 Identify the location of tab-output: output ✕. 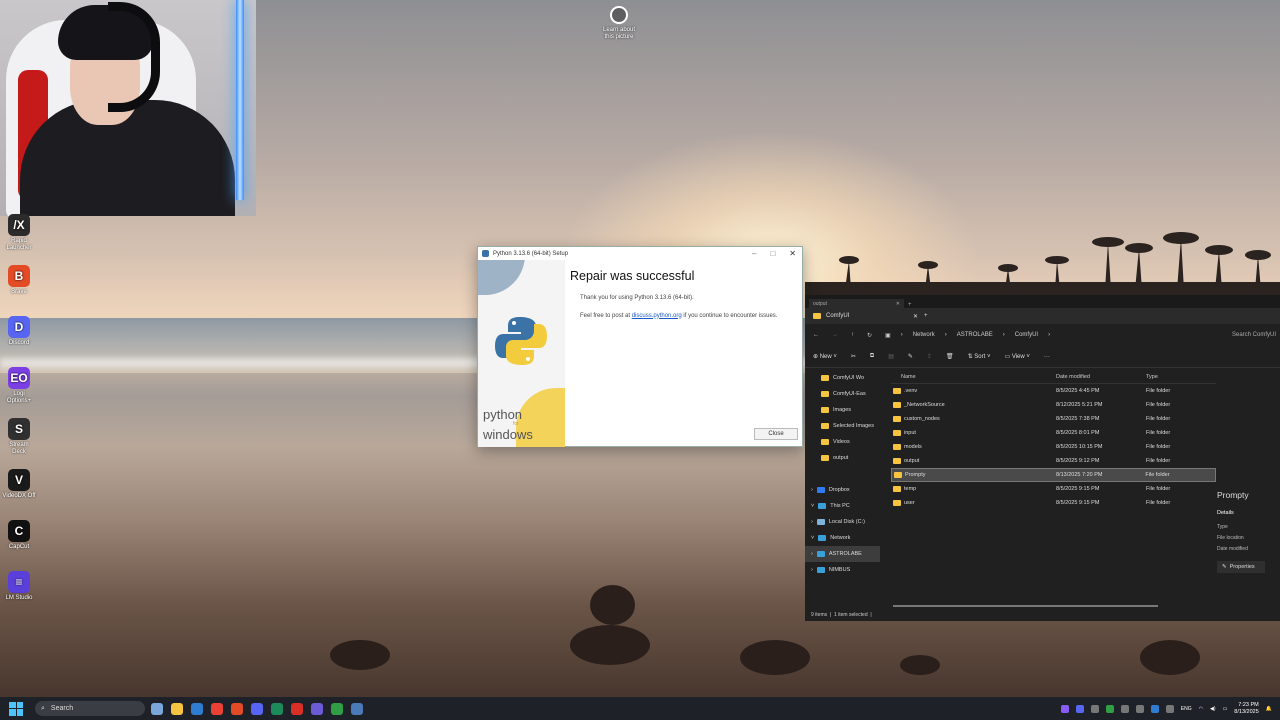
(856, 303).